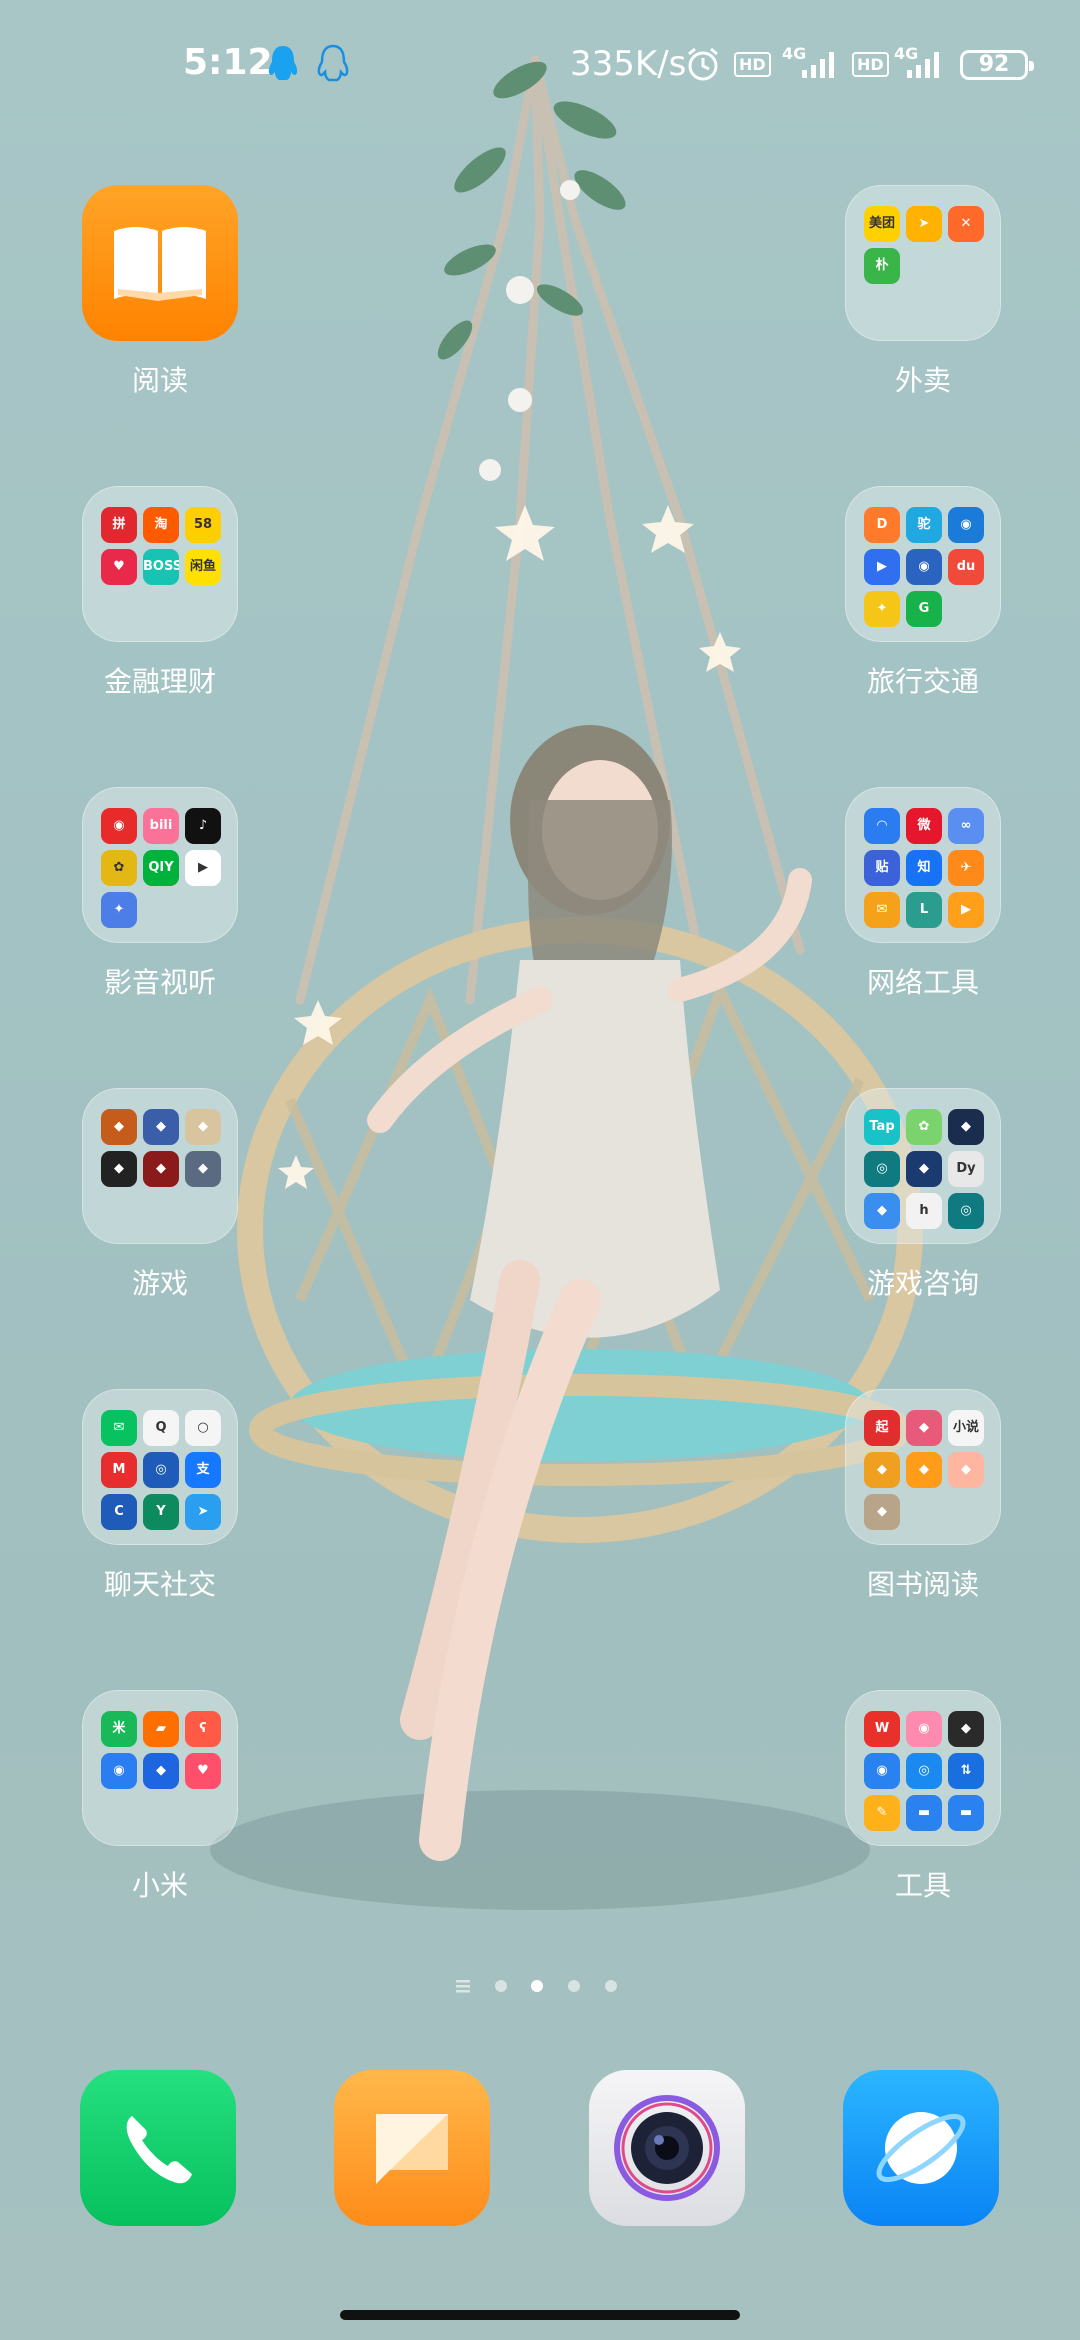 The height and width of the screenshot is (2340, 1080). I want to click on folder-travel: D 驼 ◉ ▶ ◉ du ✦ G 旅行交通, so click(923, 596).